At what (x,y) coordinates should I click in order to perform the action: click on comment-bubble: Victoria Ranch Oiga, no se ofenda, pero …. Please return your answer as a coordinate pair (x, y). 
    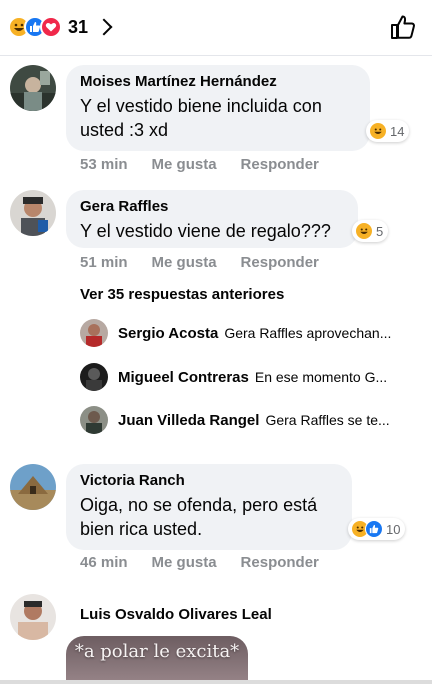
    Looking at the image, I should click on (209, 507).